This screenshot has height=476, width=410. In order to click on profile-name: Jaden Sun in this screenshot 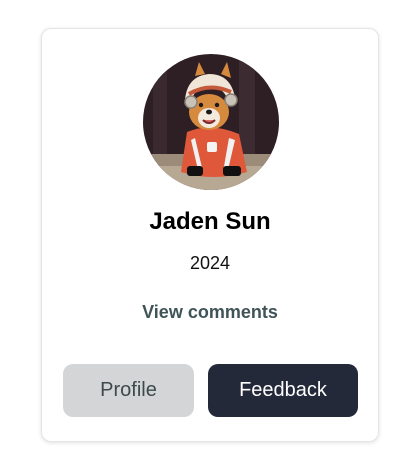, I will do `click(210, 221)`.